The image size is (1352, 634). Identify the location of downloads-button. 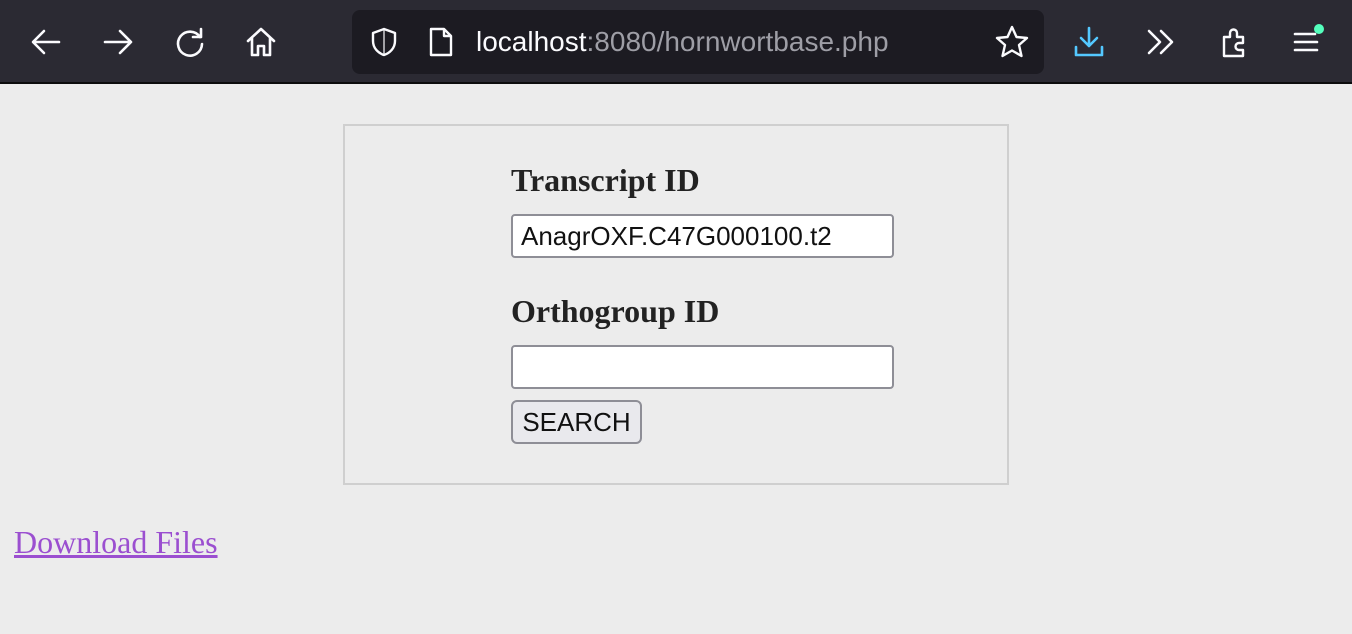
(1089, 42).